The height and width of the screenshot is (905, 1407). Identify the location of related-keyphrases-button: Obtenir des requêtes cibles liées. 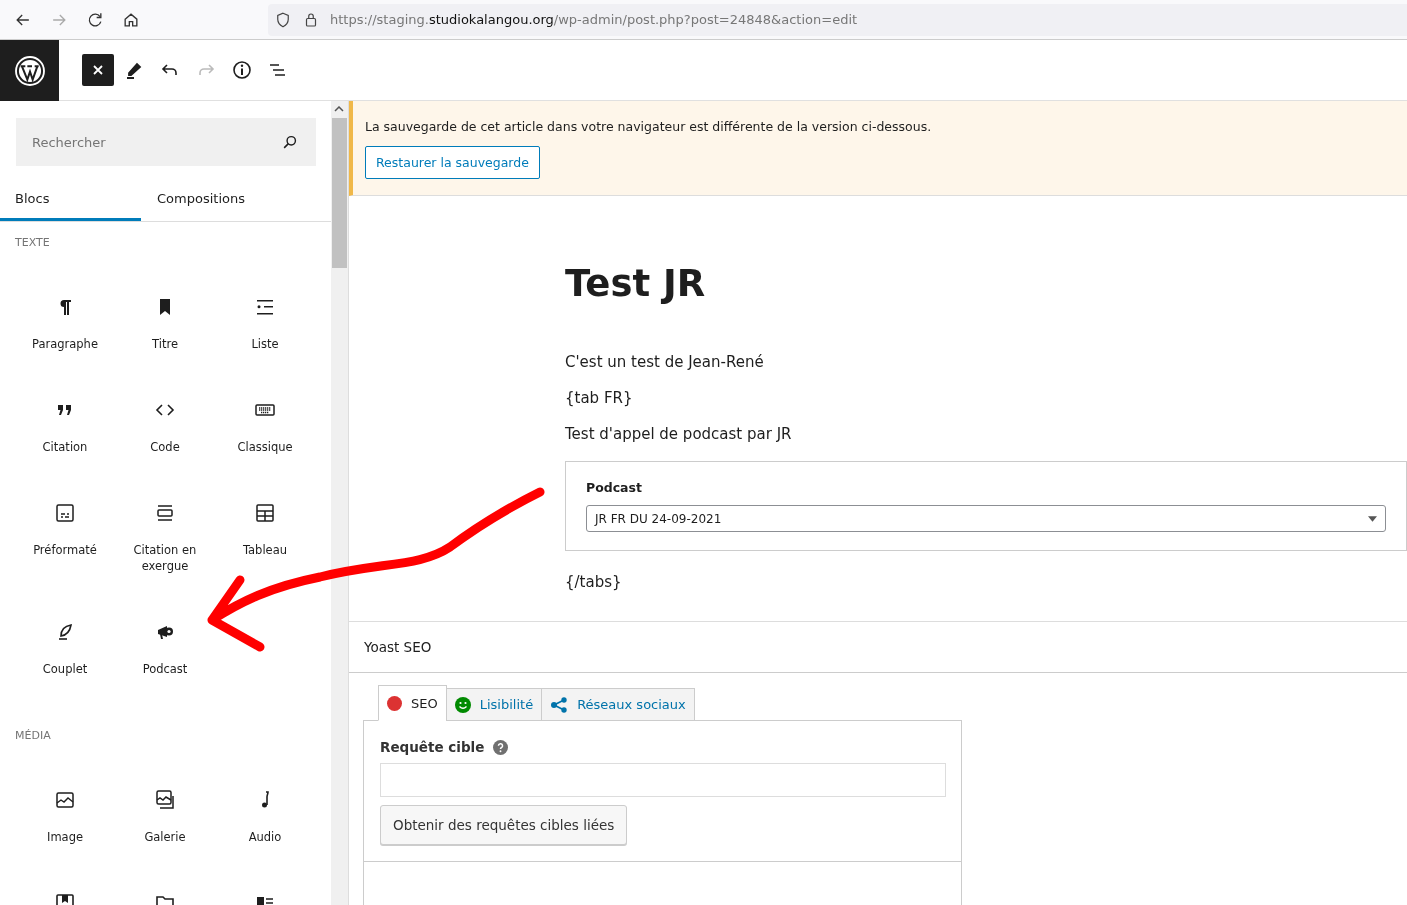
(504, 825).